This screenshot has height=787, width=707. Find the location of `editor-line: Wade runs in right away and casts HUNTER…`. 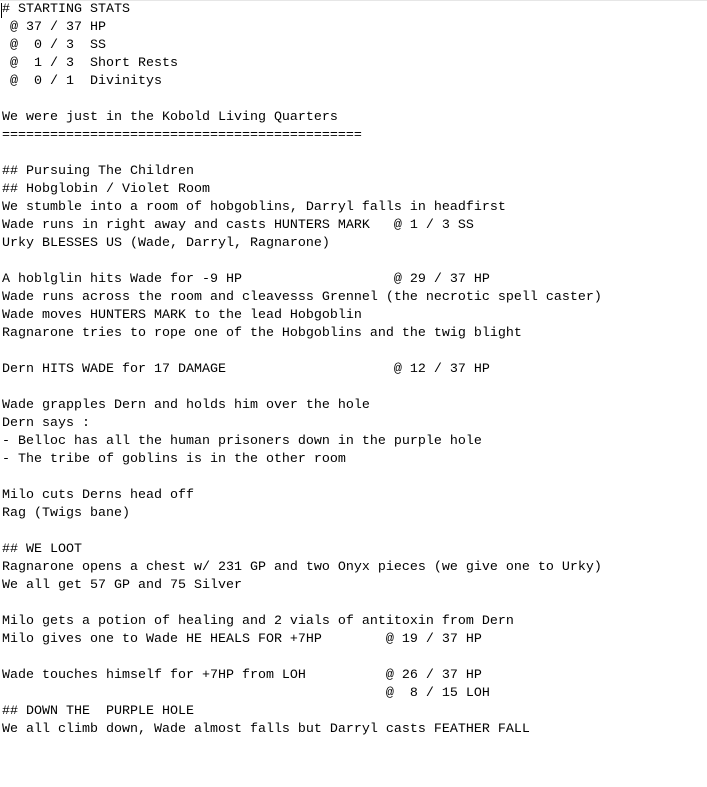

editor-line: Wade runs in right away and casts HUNTER… is located at coordinates (354, 226).